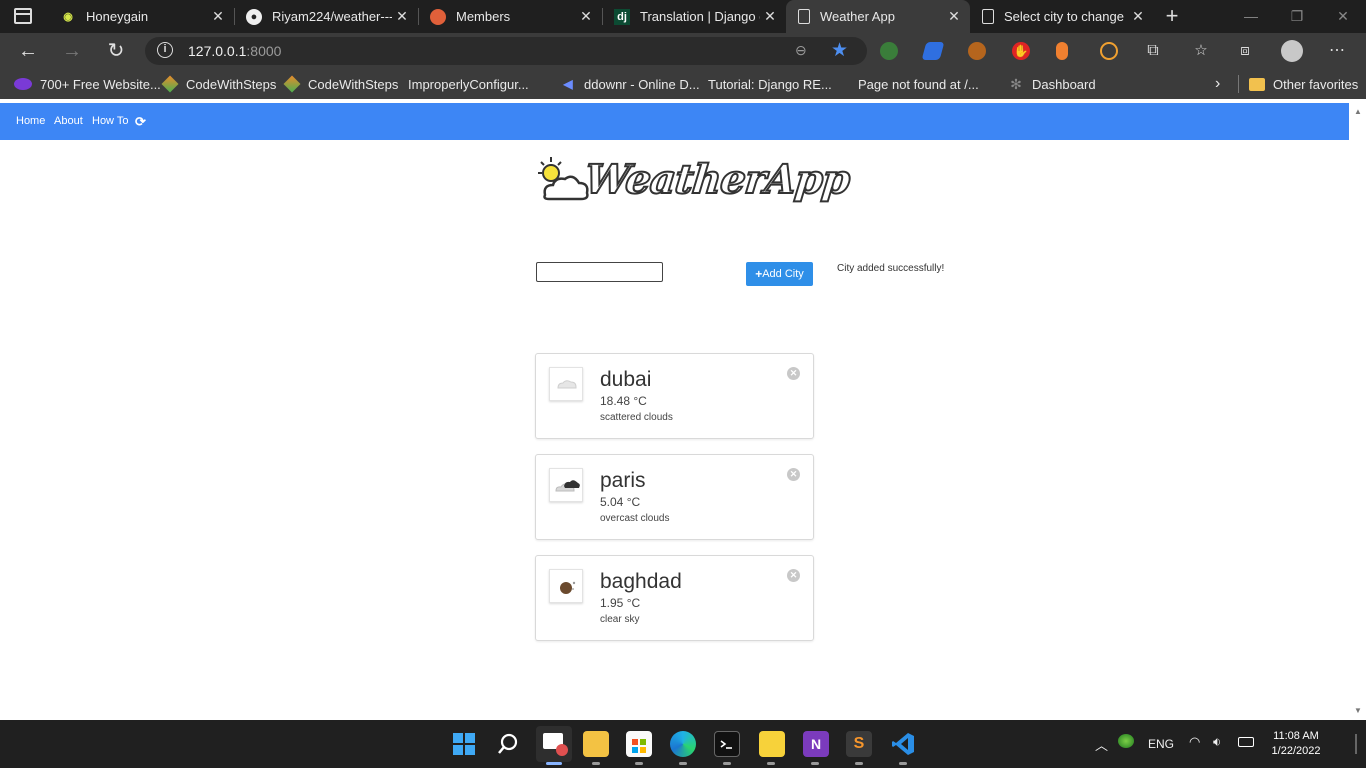 Image resolution: width=1366 pixels, height=768 pixels. What do you see at coordinates (568, 84) in the screenshot?
I see `ddownr-icon: ◀` at bounding box center [568, 84].